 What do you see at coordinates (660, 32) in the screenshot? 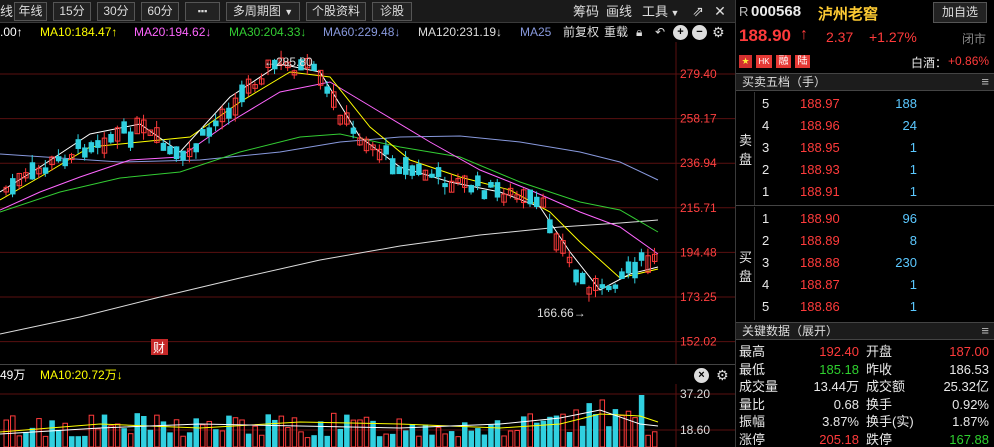
I see `undo-icon: ↶` at bounding box center [660, 32].